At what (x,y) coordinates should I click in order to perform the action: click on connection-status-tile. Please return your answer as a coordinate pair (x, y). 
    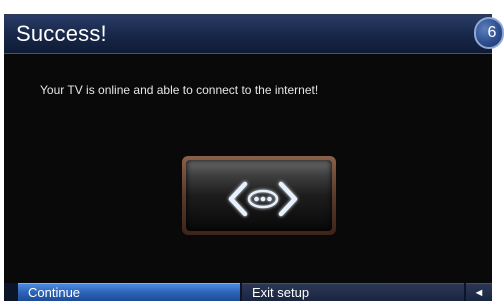
    Looking at the image, I should click on (259, 195).